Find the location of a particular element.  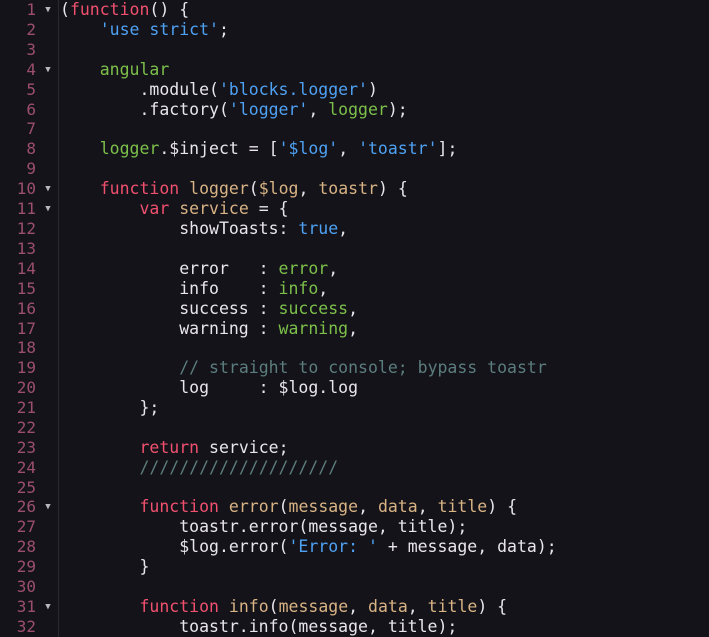

code-token-plain: $log.error( is located at coordinates (174, 547).